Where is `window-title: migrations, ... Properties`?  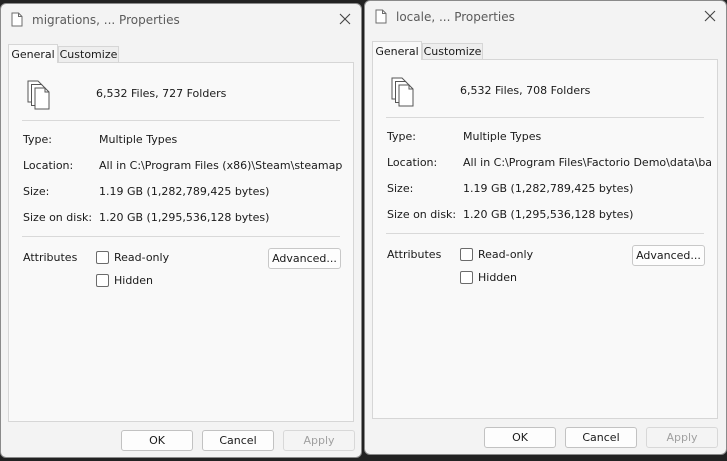
window-title: migrations, ... Properties is located at coordinates (106, 20).